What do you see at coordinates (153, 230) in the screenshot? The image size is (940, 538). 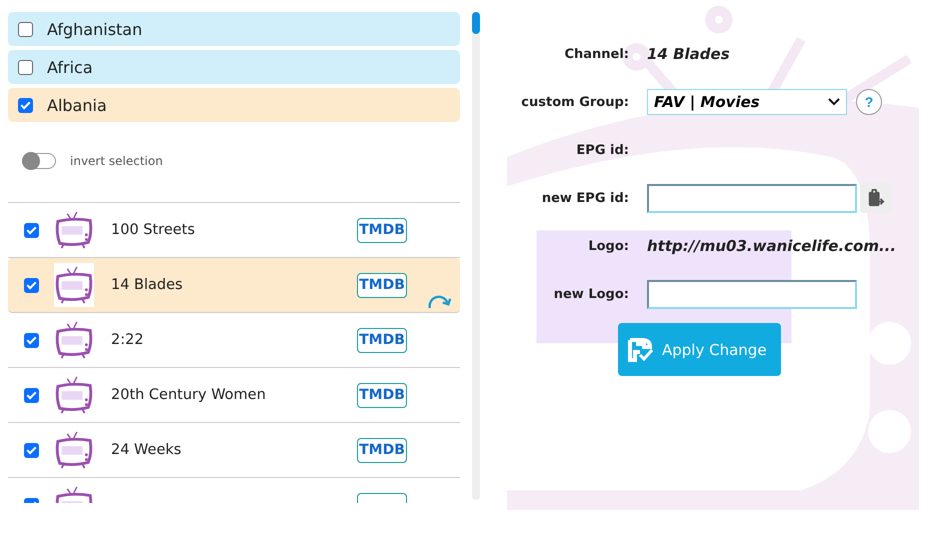 I see `channel-title: 100 Streets` at bounding box center [153, 230].